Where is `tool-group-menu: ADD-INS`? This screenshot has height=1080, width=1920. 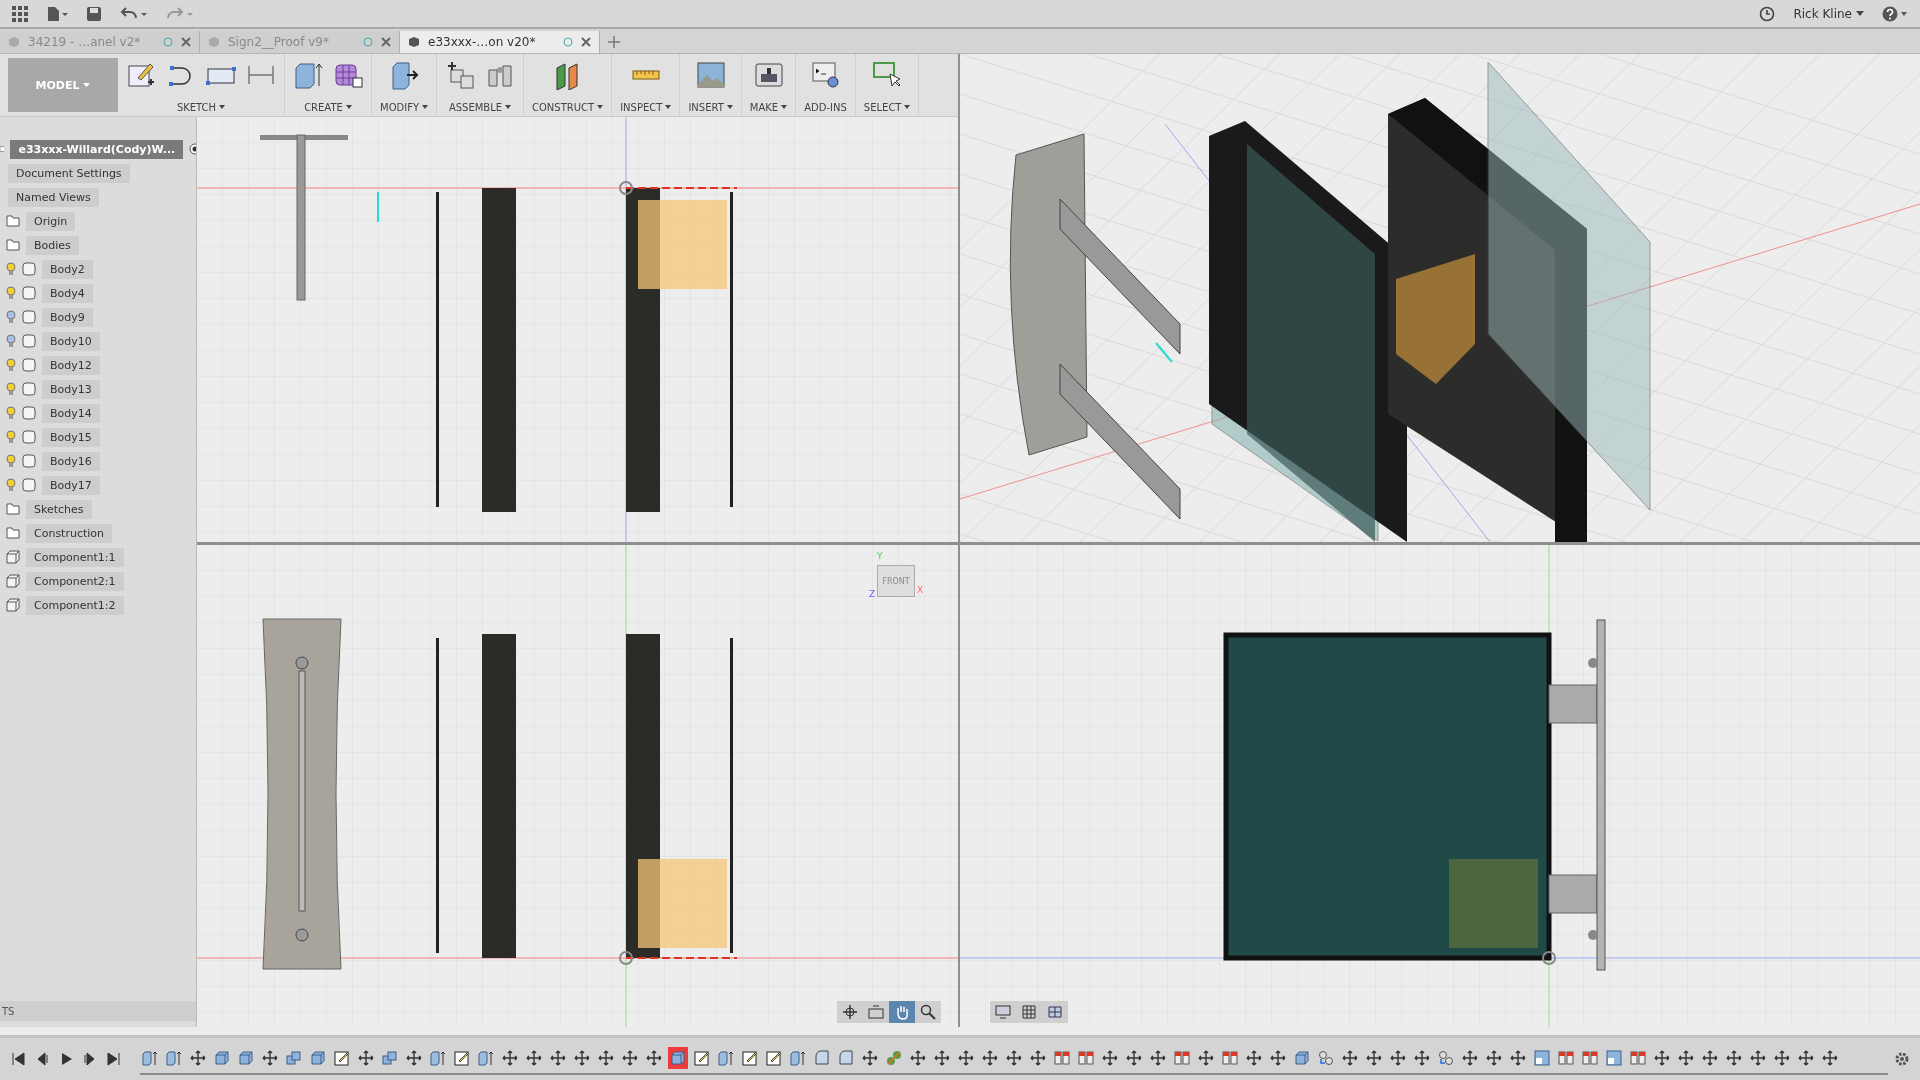
tool-group-menu: ADD-INS is located at coordinates (825, 107).